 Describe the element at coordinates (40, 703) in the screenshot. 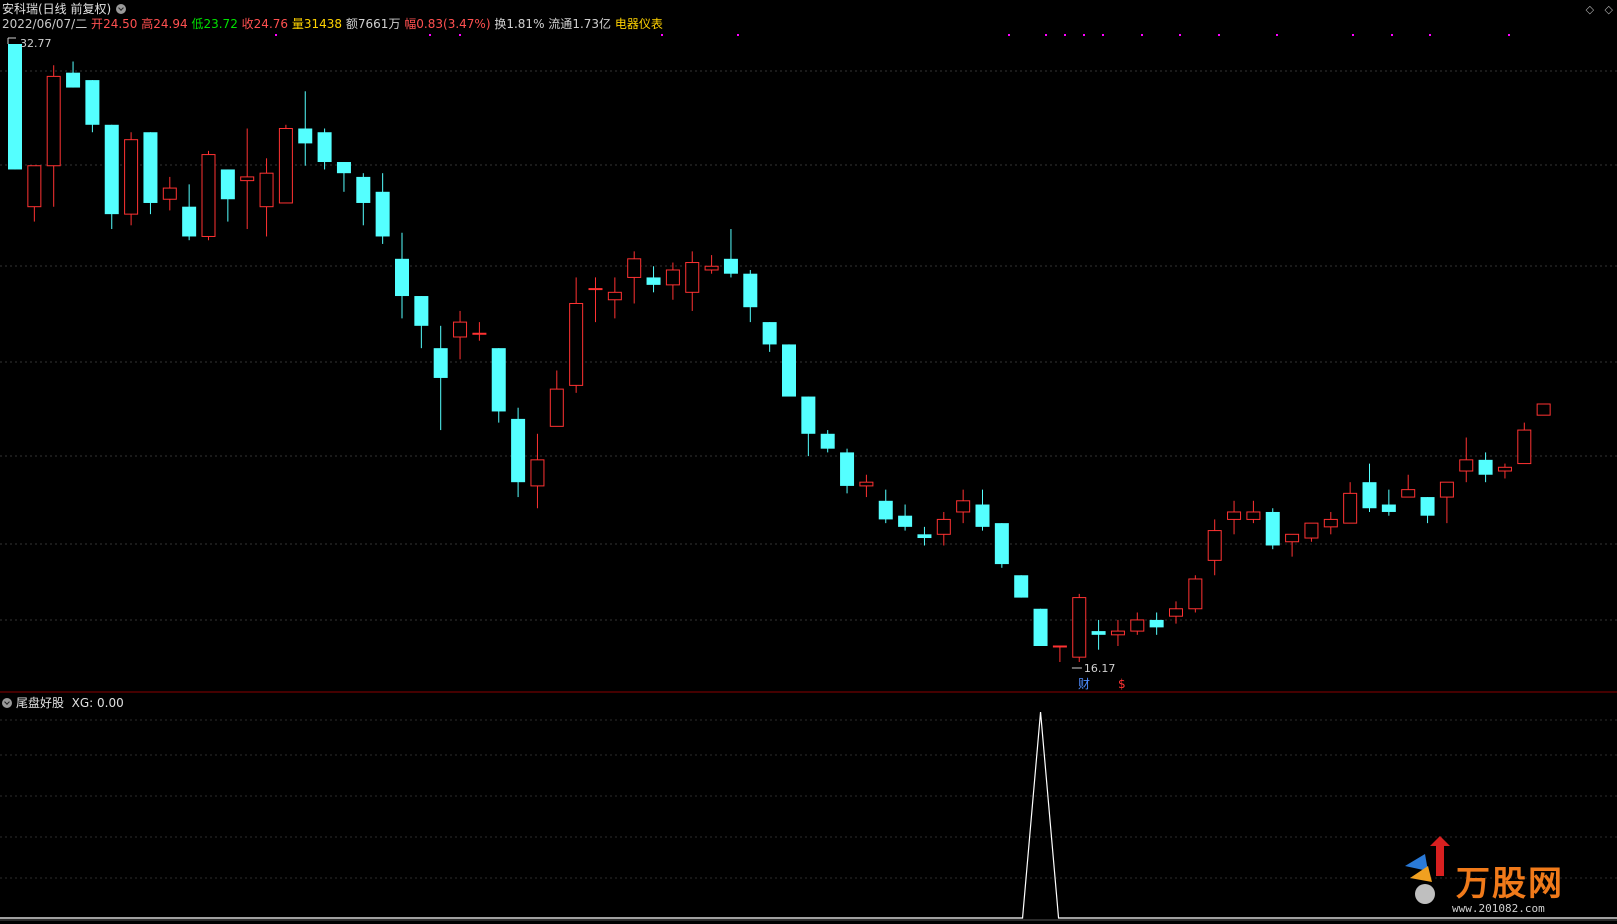

I see `indicator-name: 尾盘好股` at that location.